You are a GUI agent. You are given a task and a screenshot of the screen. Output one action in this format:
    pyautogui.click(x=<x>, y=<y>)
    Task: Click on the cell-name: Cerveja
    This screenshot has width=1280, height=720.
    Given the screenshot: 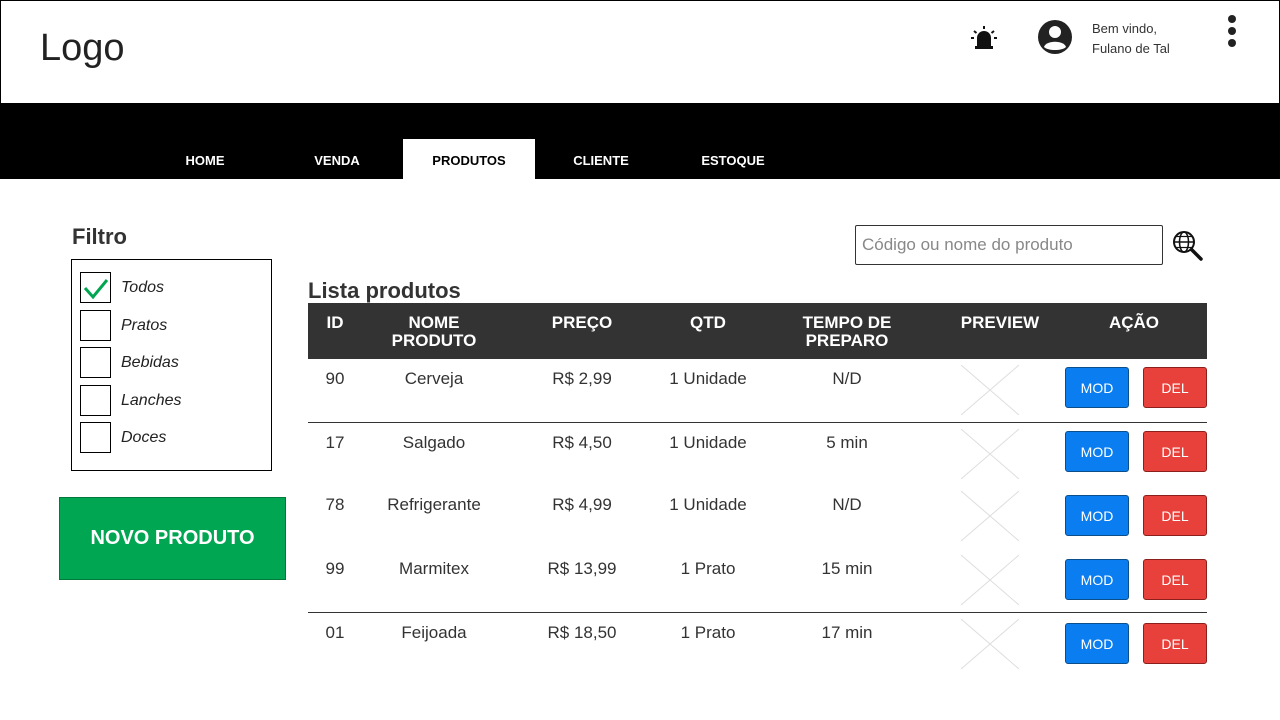 What is the action you would take?
    pyautogui.click(x=434, y=378)
    